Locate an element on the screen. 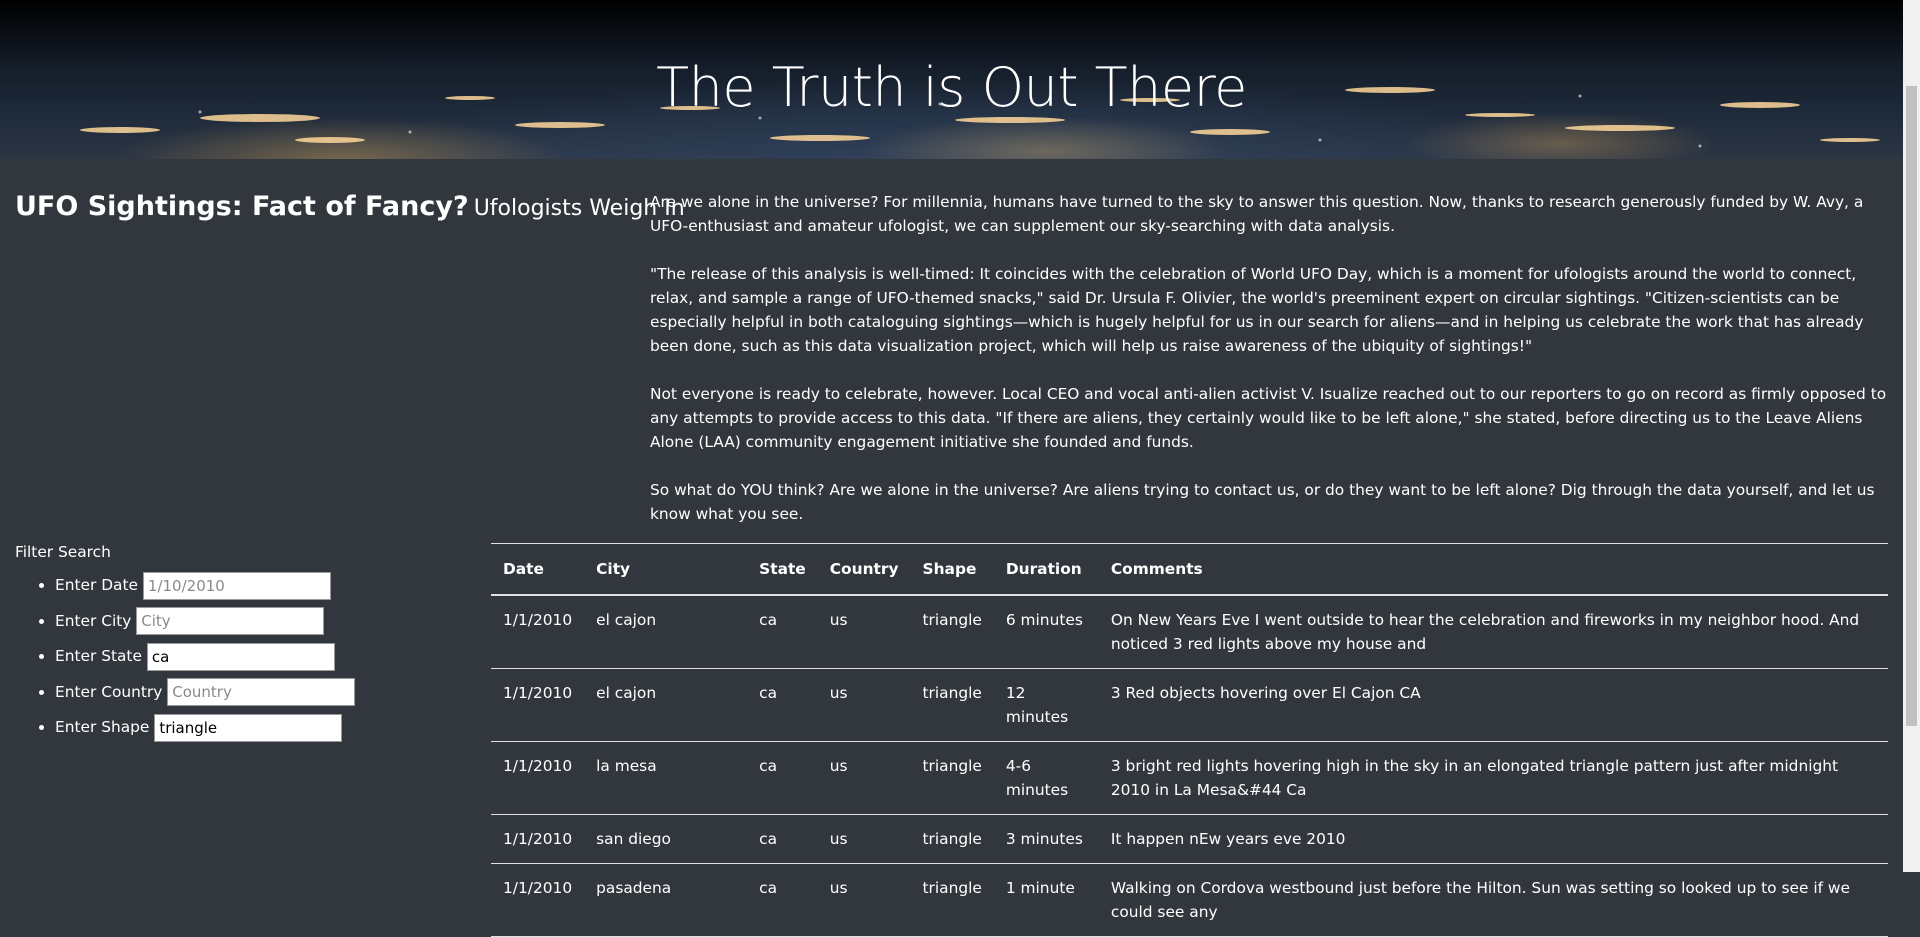 This screenshot has width=1920, height=937. filter-item-city: Enter City is located at coordinates (205, 625).